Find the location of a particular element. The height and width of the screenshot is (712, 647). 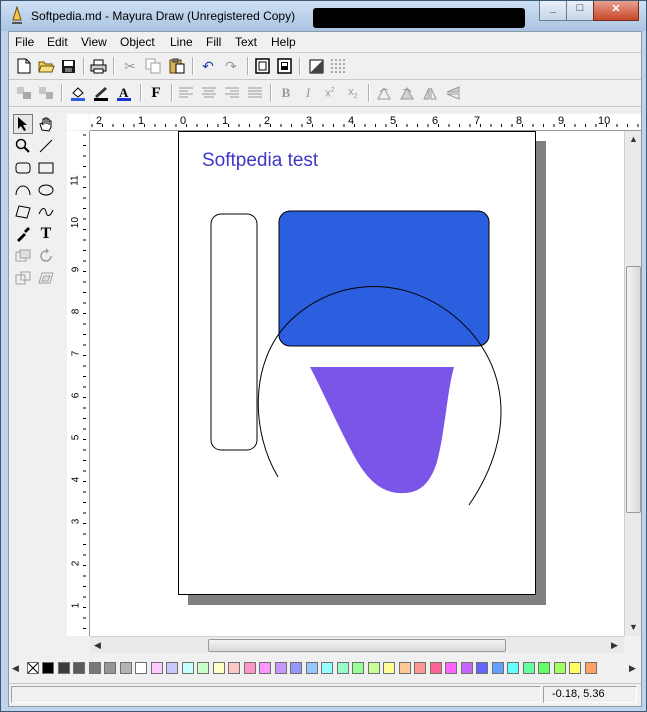

new-file-icon is located at coordinates (24, 66).